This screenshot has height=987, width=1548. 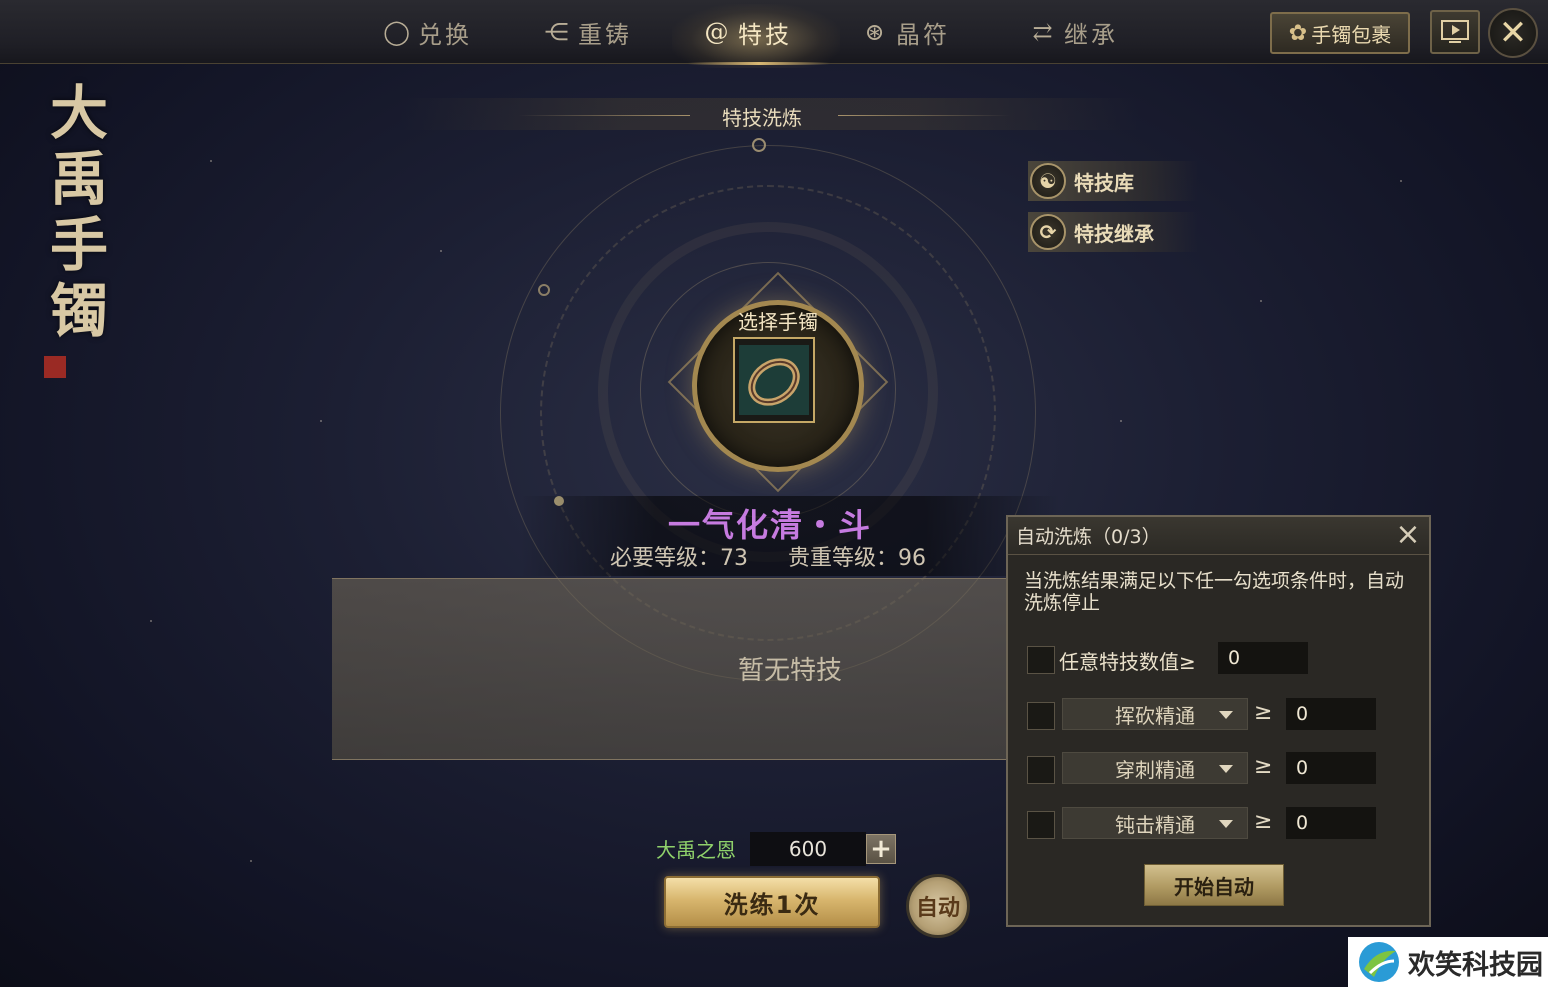 What do you see at coordinates (445, 34) in the screenshot?
I see `tab-label: 兑换` at bounding box center [445, 34].